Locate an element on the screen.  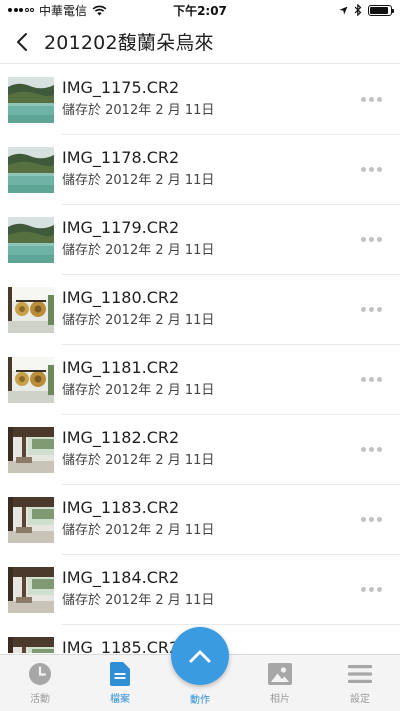
tab-photos: 相片 is located at coordinates (280, 683).